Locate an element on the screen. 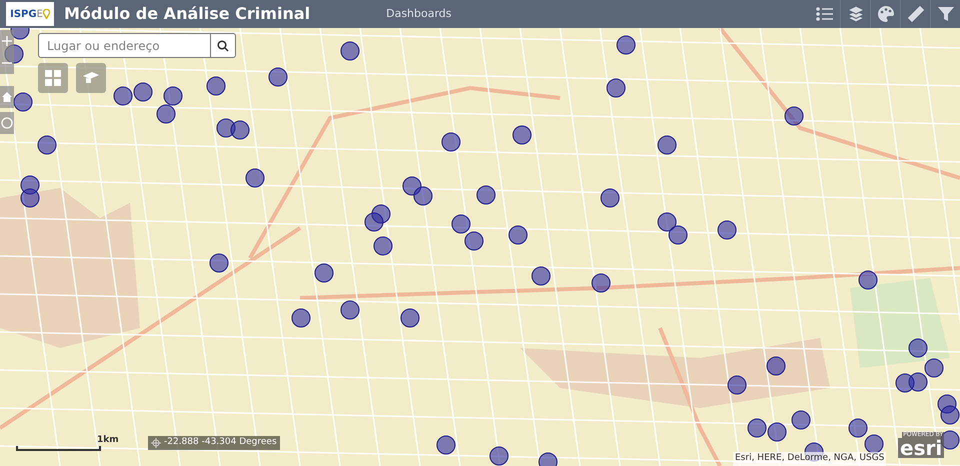 Image resolution: width=960 pixels, height=466 pixels. locate-icon is located at coordinates (7, 123).